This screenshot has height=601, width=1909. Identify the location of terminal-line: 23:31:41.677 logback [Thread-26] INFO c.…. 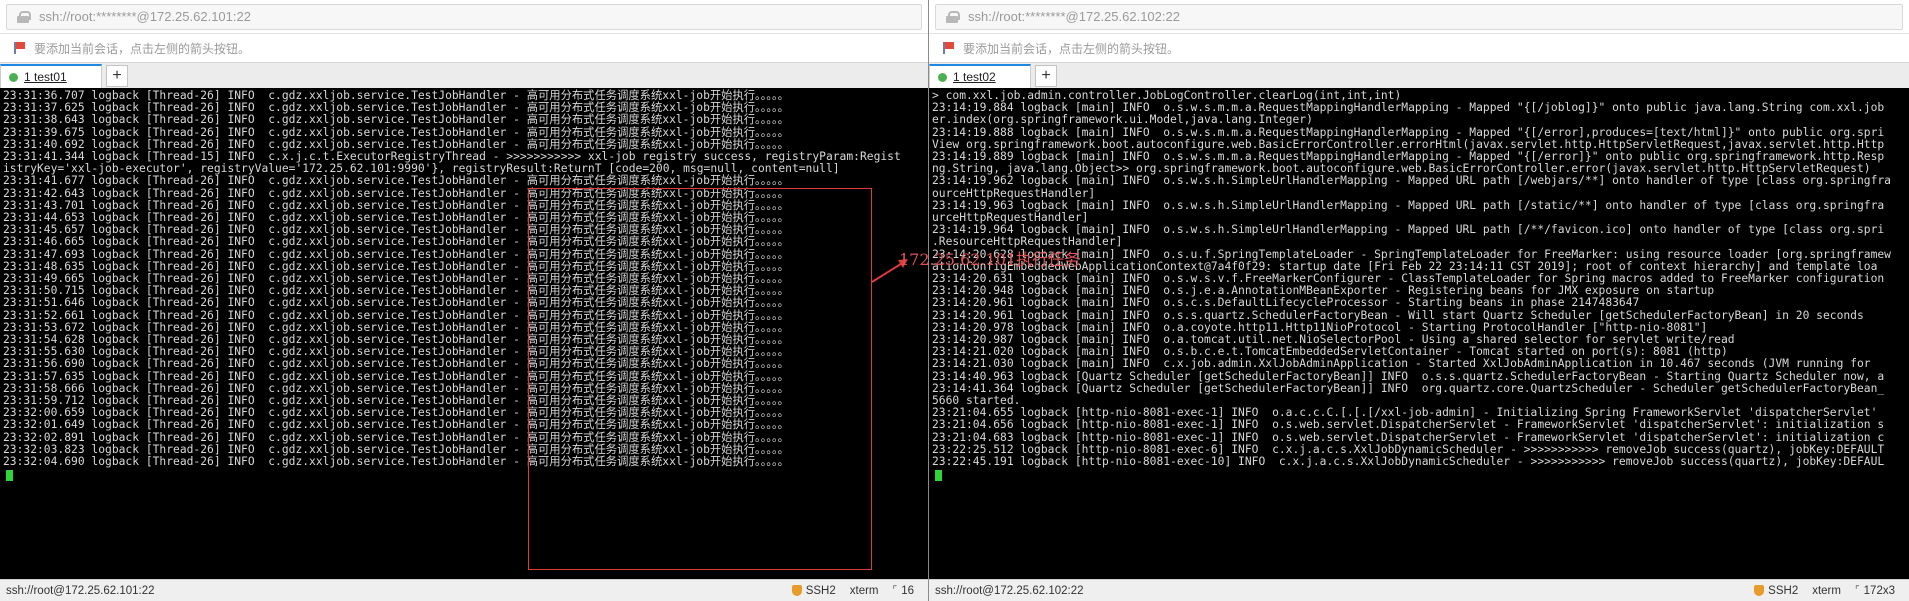
(396, 181).